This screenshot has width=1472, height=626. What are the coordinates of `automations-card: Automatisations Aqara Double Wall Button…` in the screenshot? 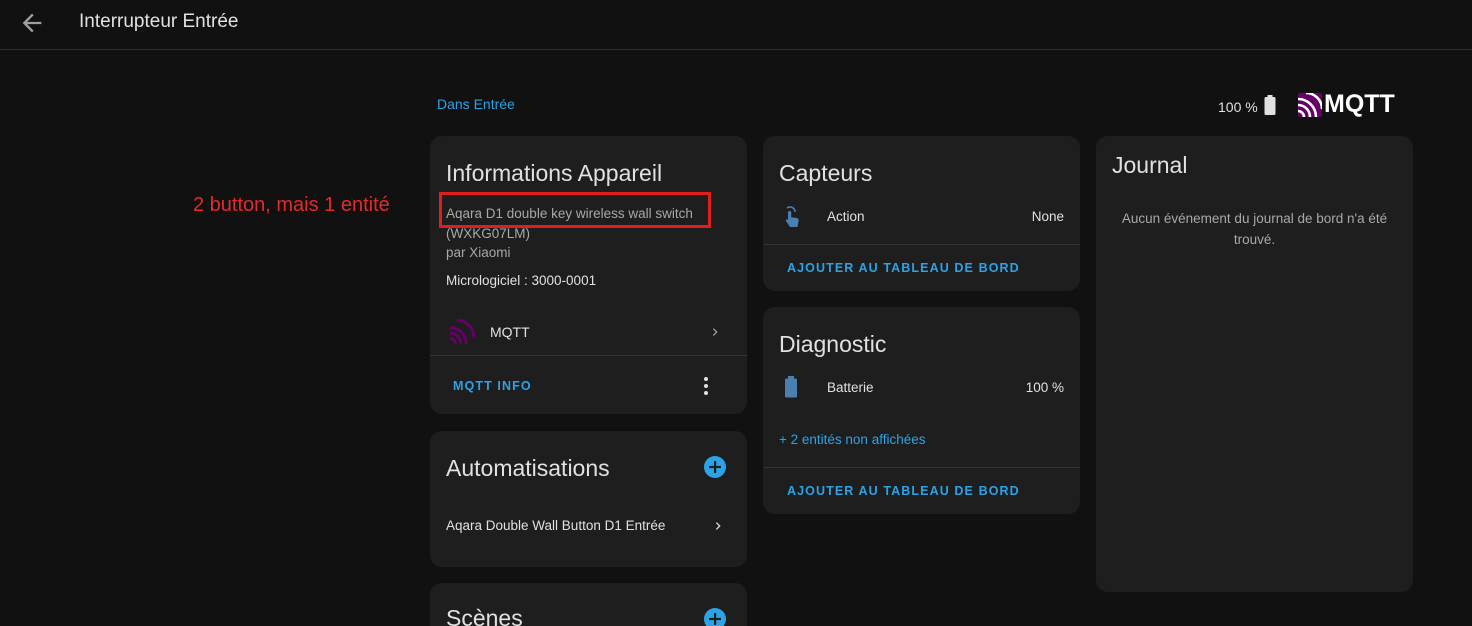 It's located at (588, 499).